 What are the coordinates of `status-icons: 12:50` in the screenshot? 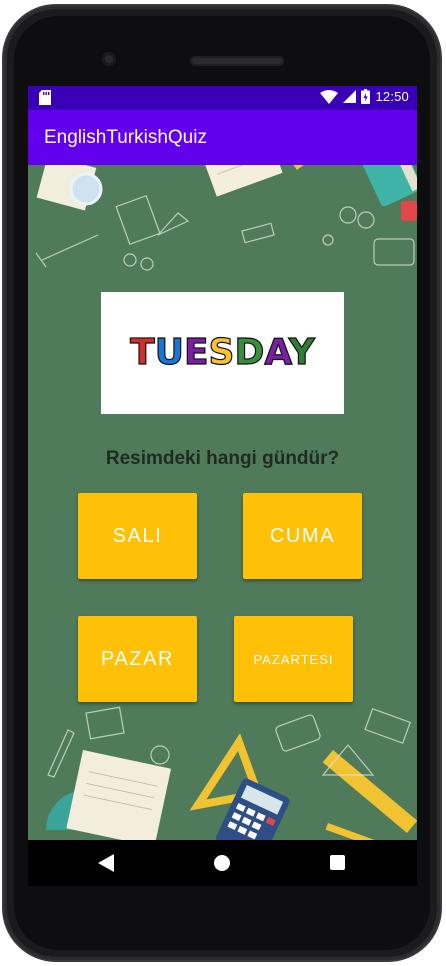 It's located at (364, 96).